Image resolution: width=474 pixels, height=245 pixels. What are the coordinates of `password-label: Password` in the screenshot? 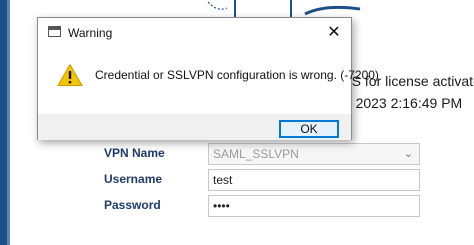 It's located at (132, 205).